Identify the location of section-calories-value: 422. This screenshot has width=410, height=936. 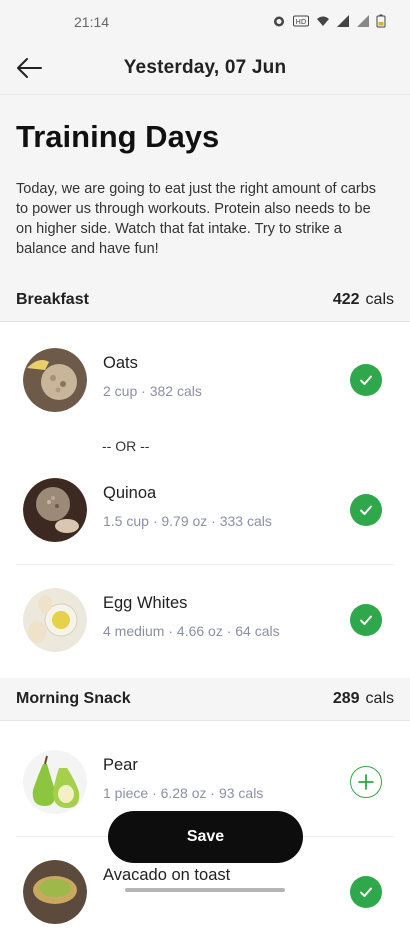
(346, 299).